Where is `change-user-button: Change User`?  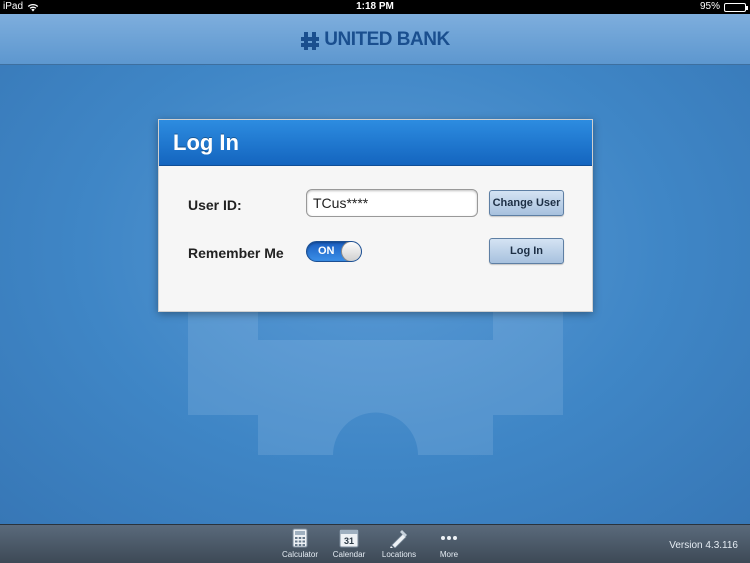 change-user-button: Change User is located at coordinates (526, 203).